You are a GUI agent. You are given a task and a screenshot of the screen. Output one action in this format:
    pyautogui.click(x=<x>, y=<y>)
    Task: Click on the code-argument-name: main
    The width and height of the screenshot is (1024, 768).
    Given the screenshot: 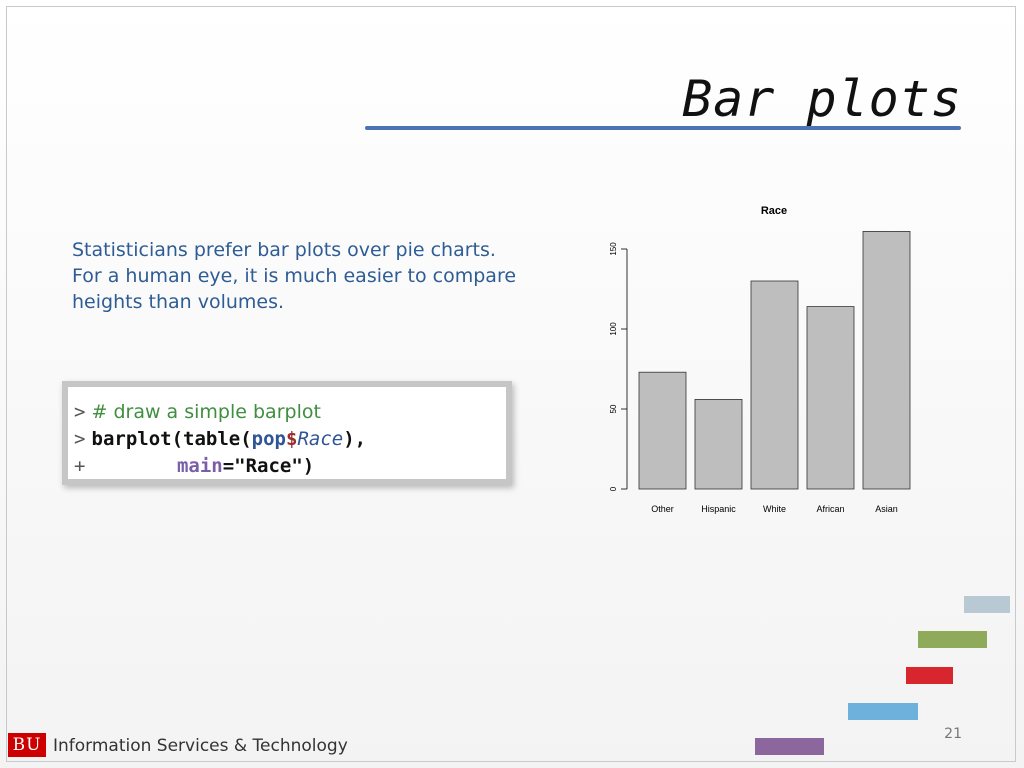 What is the action you would take?
    pyautogui.click(x=199, y=466)
    